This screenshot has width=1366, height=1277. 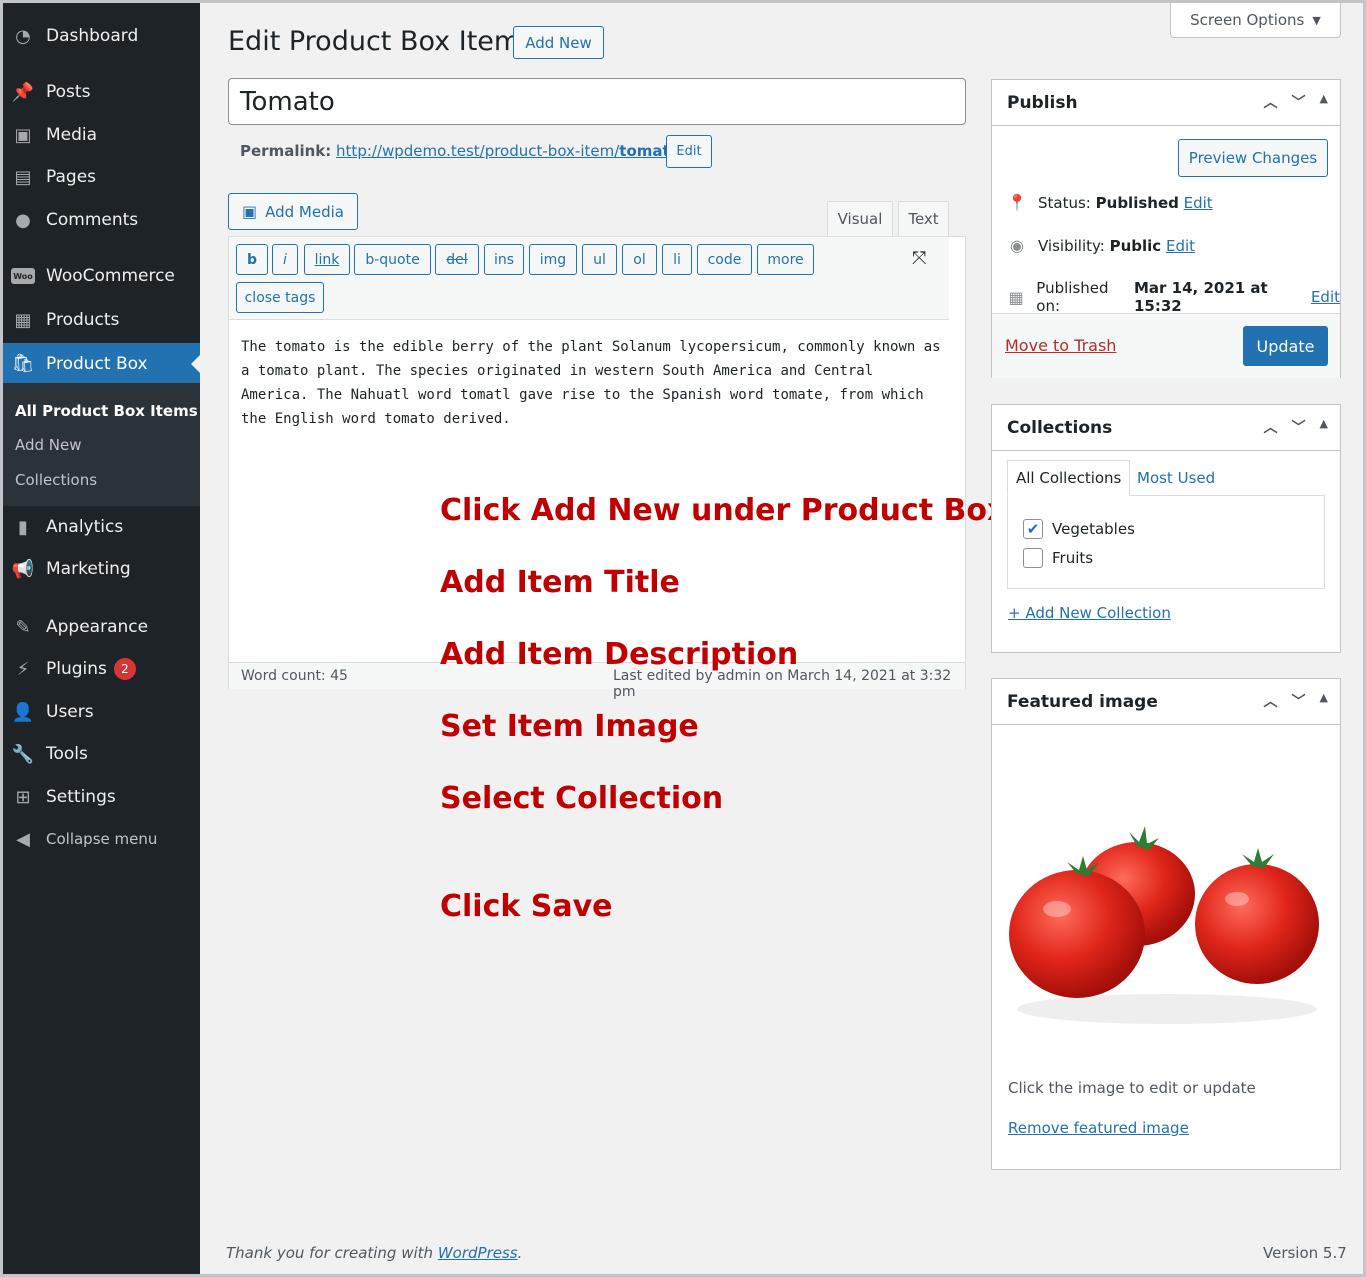 I want to click on menu-dashboard: ◔ Dashboard, so click(x=101, y=36).